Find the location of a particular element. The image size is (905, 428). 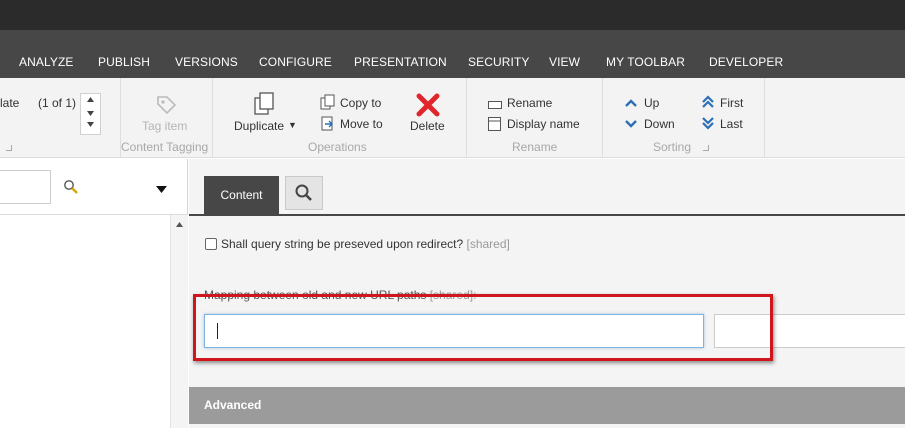

template-count: (1 of 1) is located at coordinates (57, 103).